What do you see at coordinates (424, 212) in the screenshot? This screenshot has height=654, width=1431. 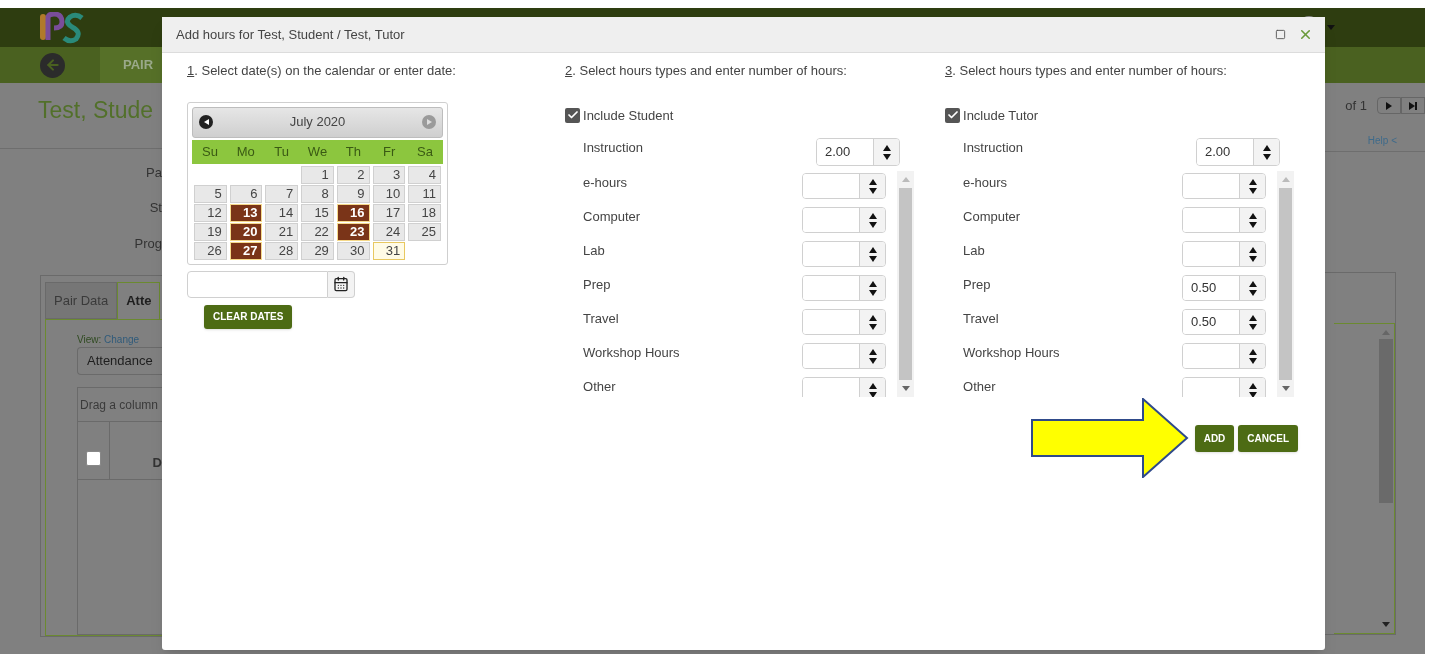 I see `calendar-day: 18` at bounding box center [424, 212].